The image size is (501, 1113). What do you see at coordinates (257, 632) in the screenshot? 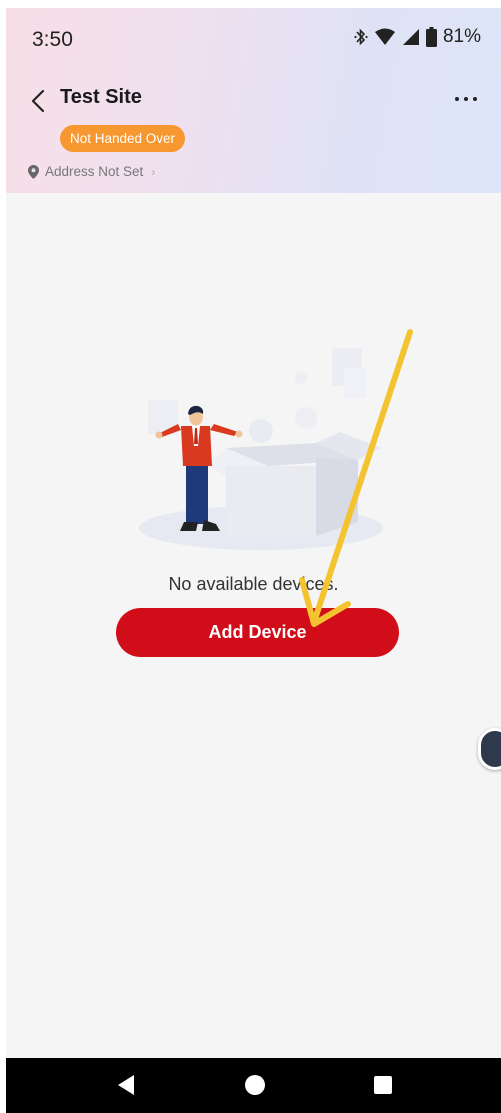
I see `add-device-button: Add Device` at bounding box center [257, 632].